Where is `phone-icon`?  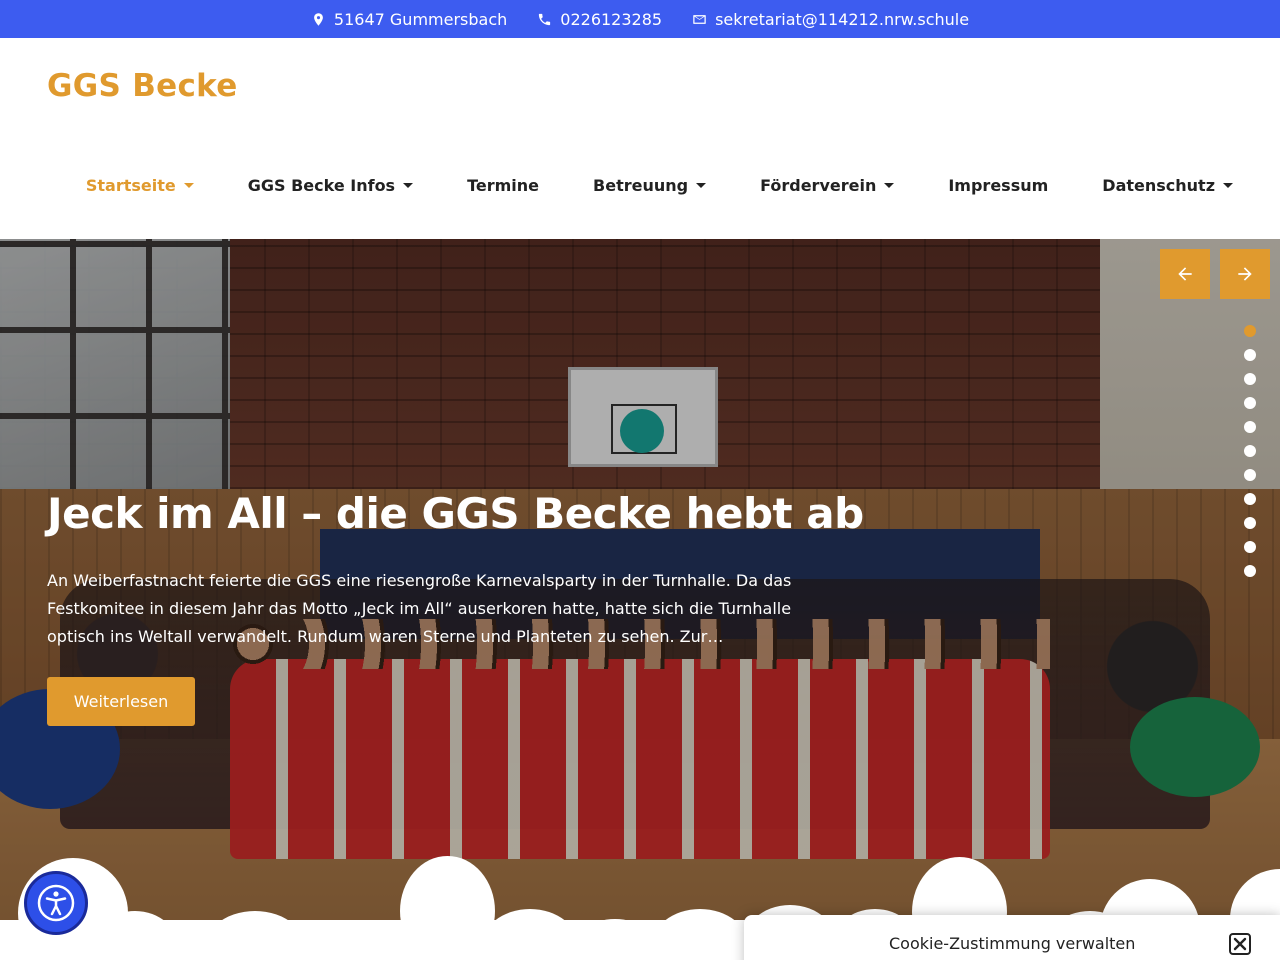 phone-icon is located at coordinates (545, 19).